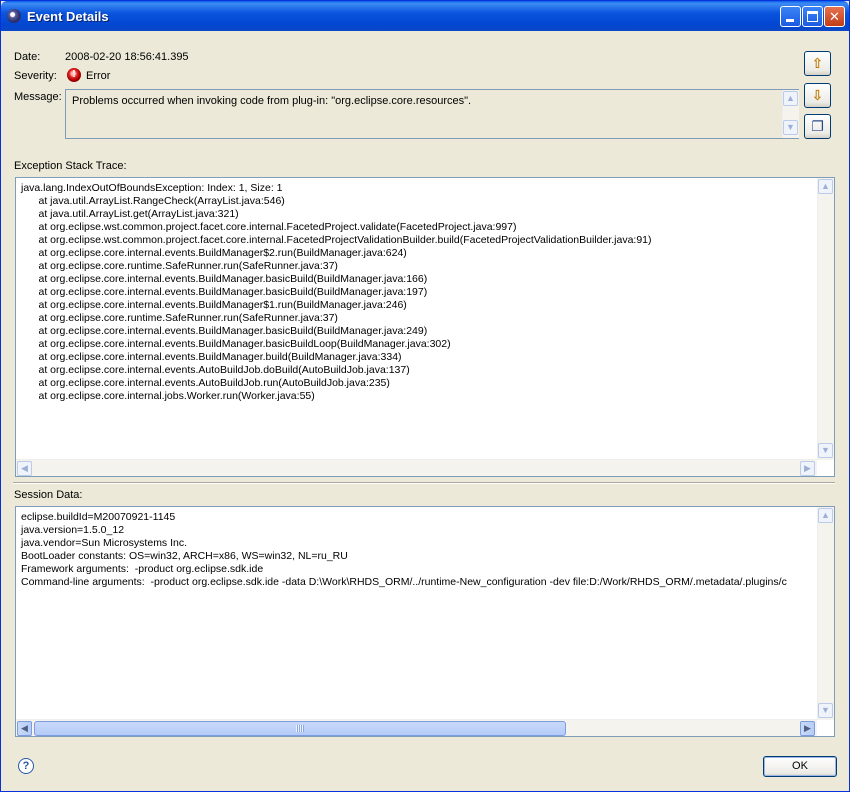  Describe the element at coordinates (14, 16) in the screenshot. I see `eclipse-icon` at that location.